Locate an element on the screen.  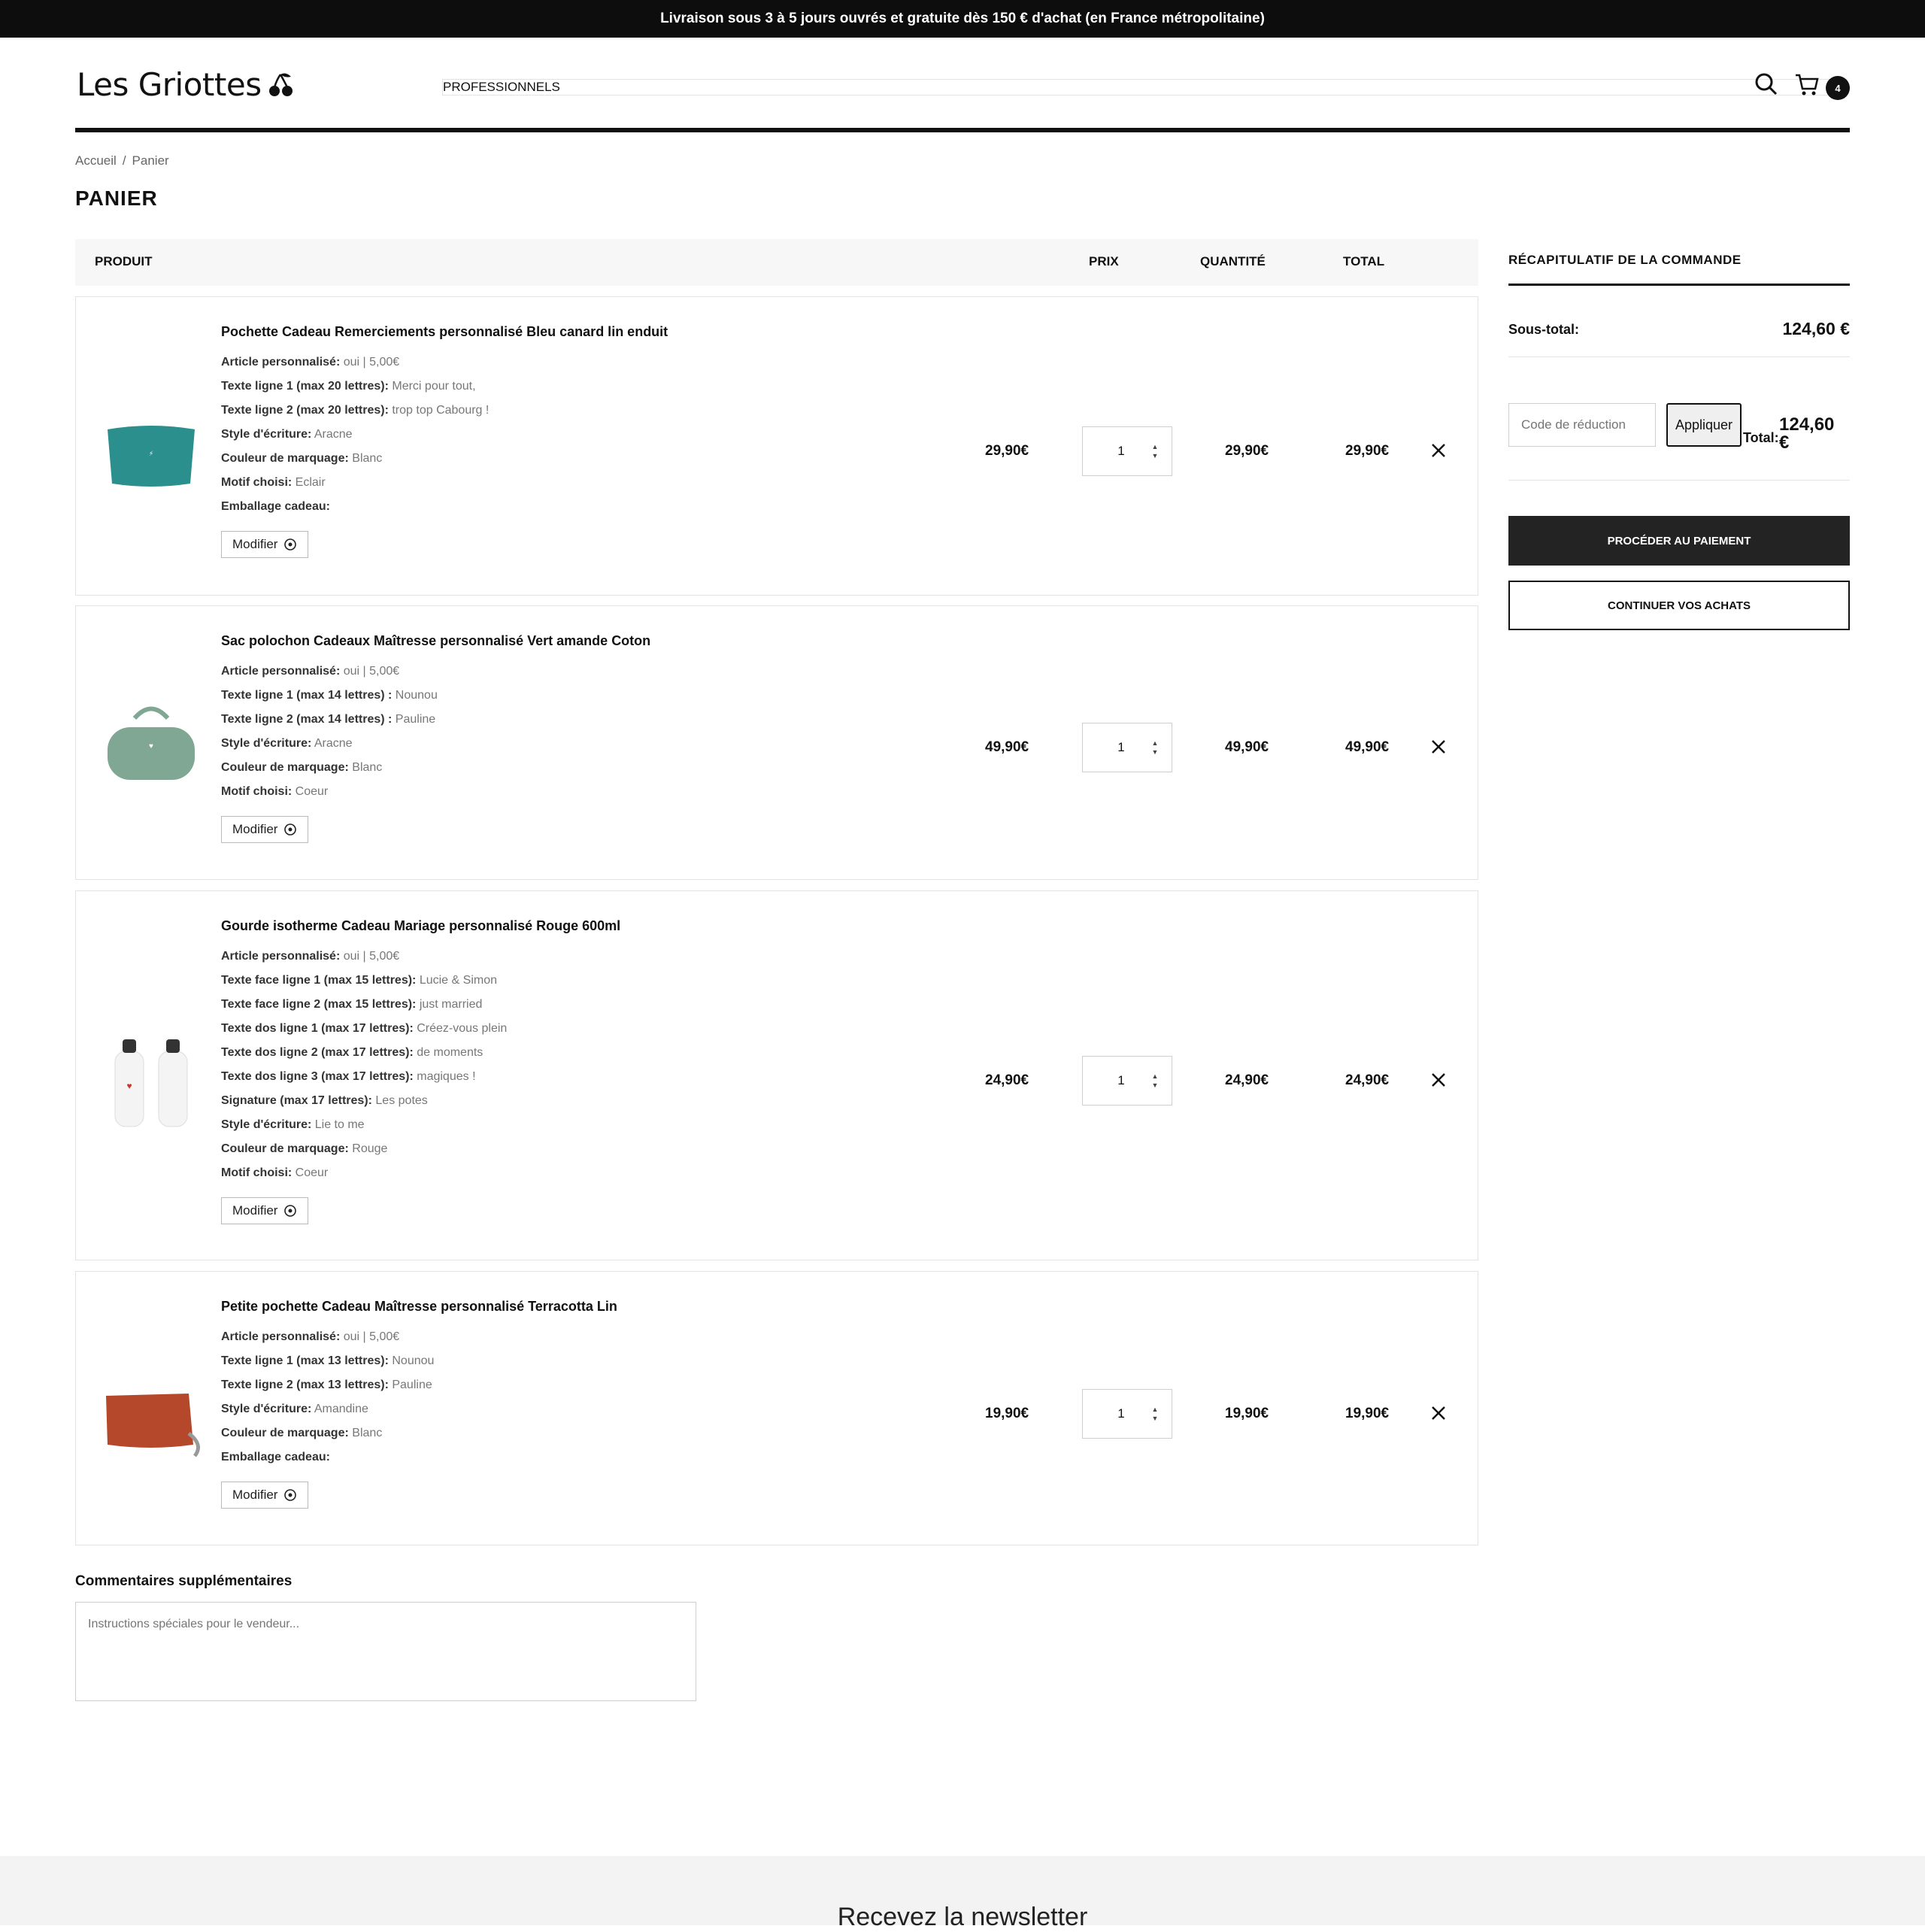
item-option: Style d'écriture: Aracne is located at coordinates (444, 435).